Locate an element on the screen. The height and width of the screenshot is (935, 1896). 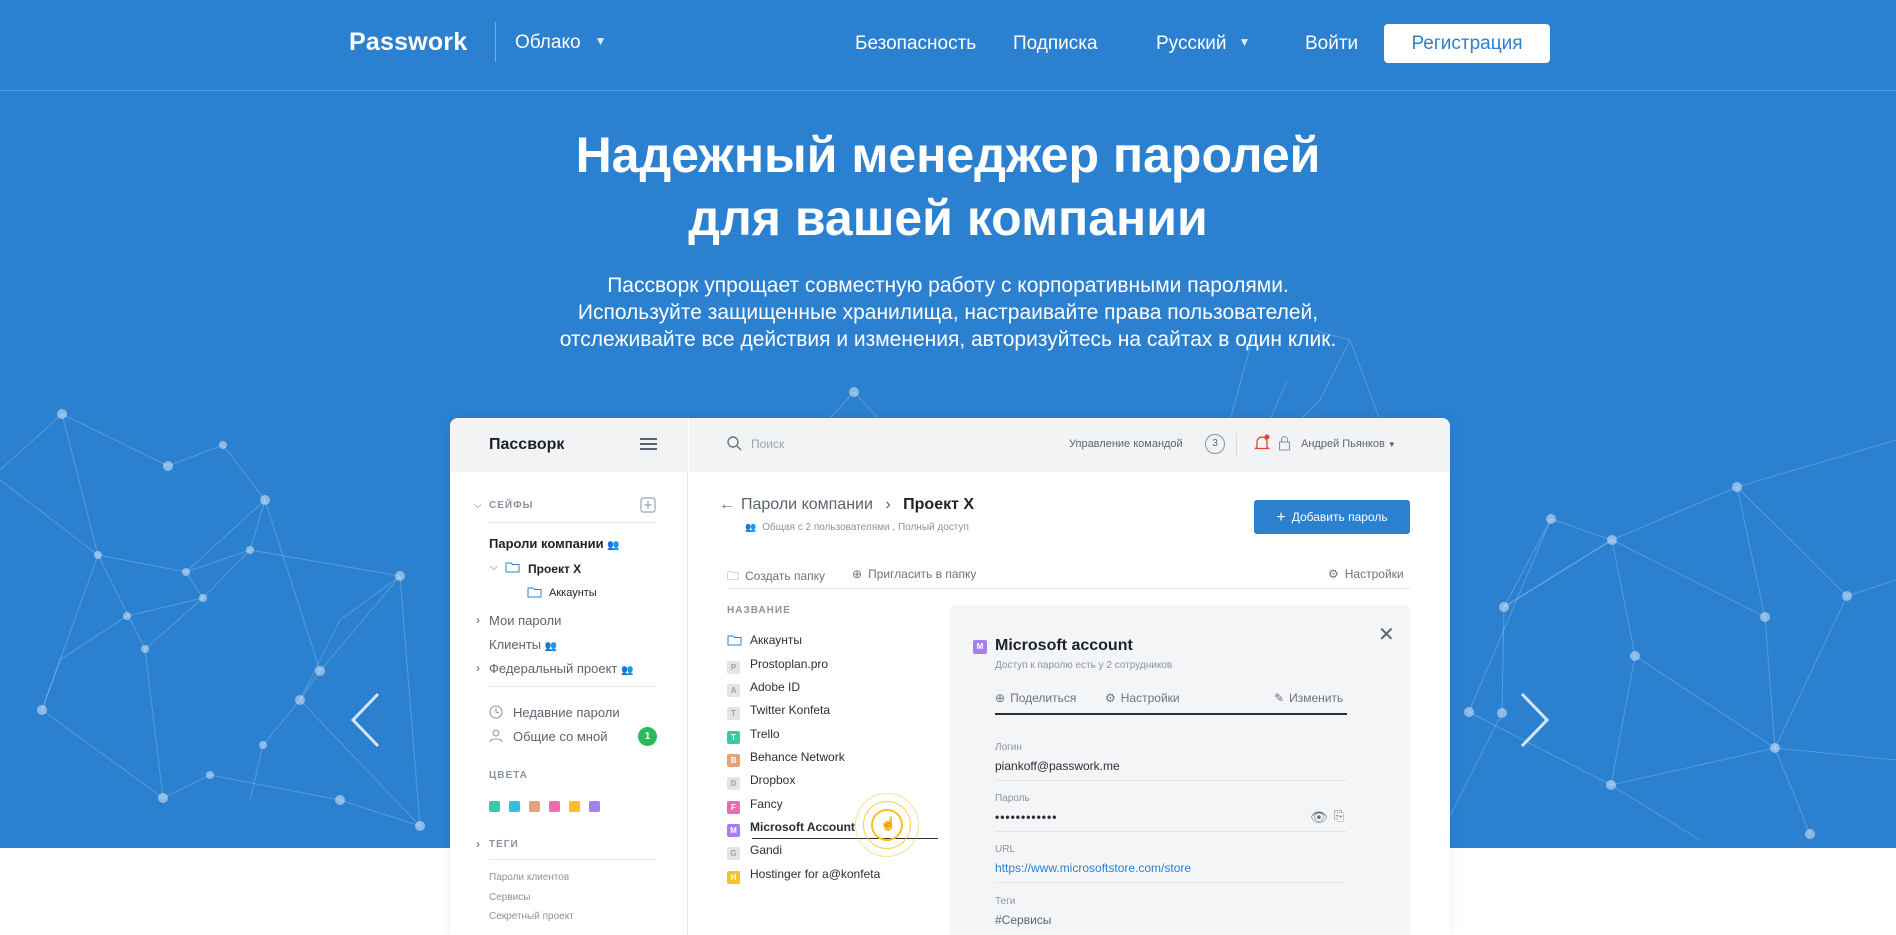
edition-dropdown: Облако ▼ is located at coordinates (560, 43).